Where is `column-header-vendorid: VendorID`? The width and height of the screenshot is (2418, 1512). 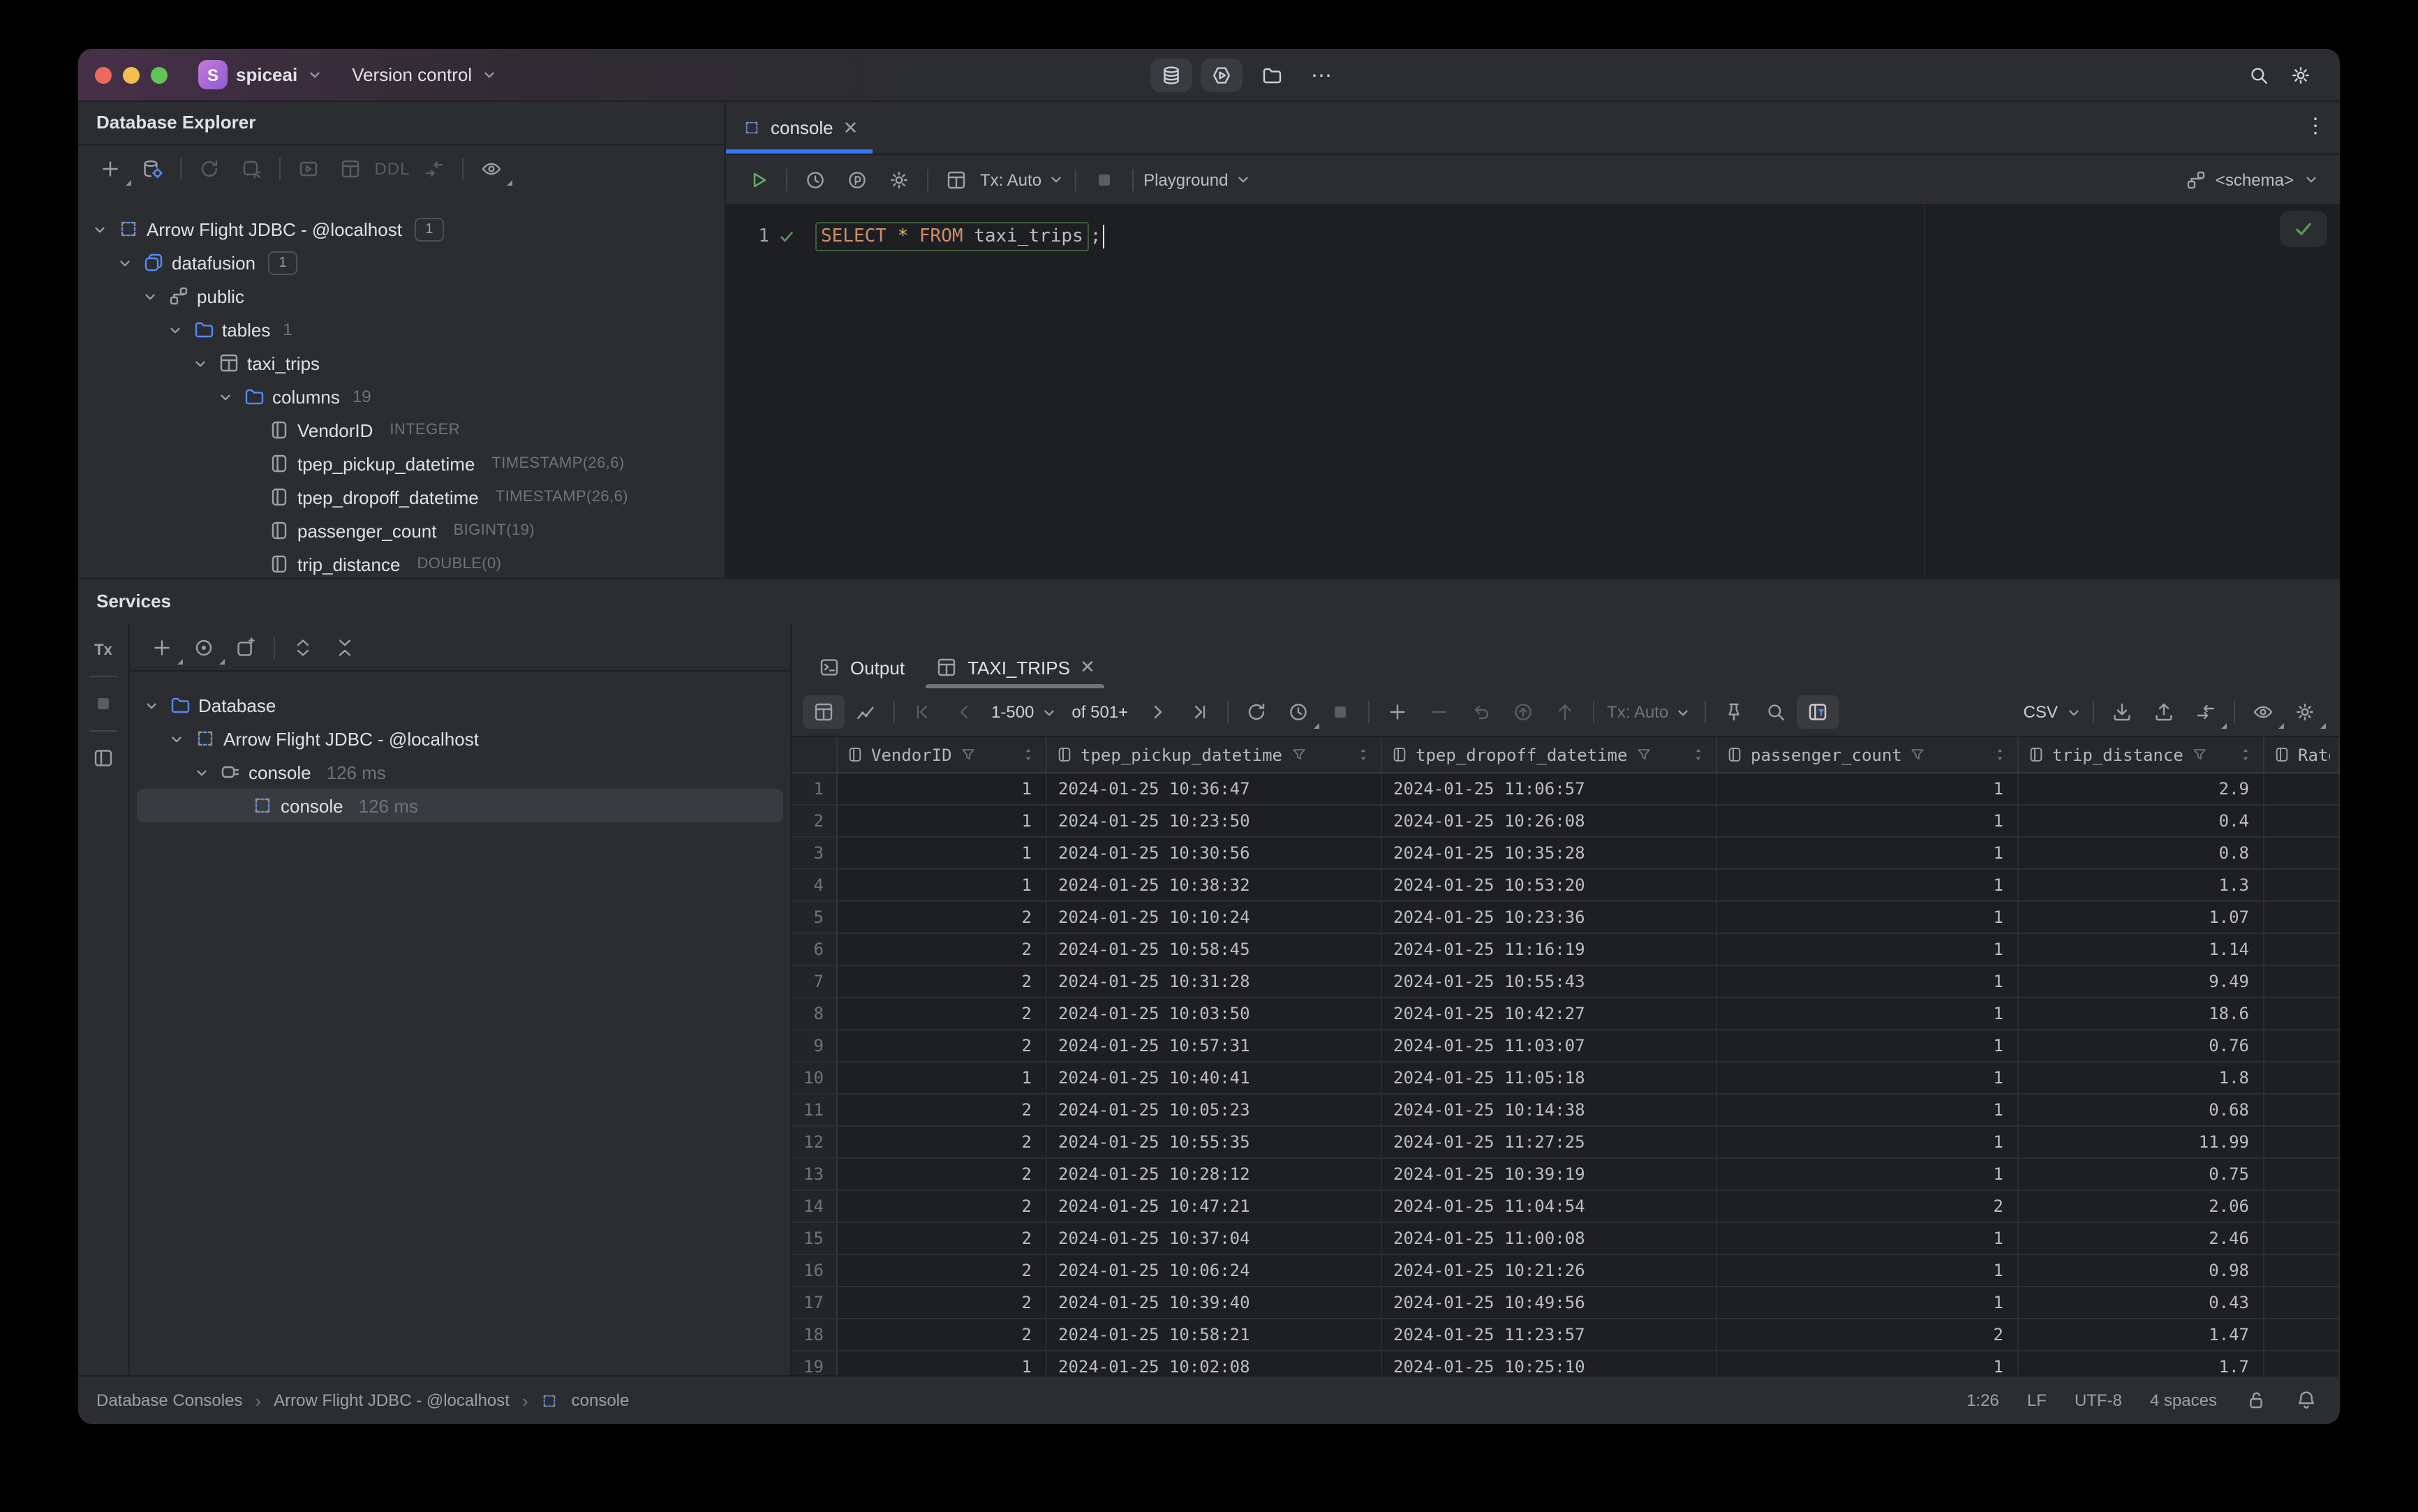
column-header-vendorid: VendorID is located at coordinates (942, 755).